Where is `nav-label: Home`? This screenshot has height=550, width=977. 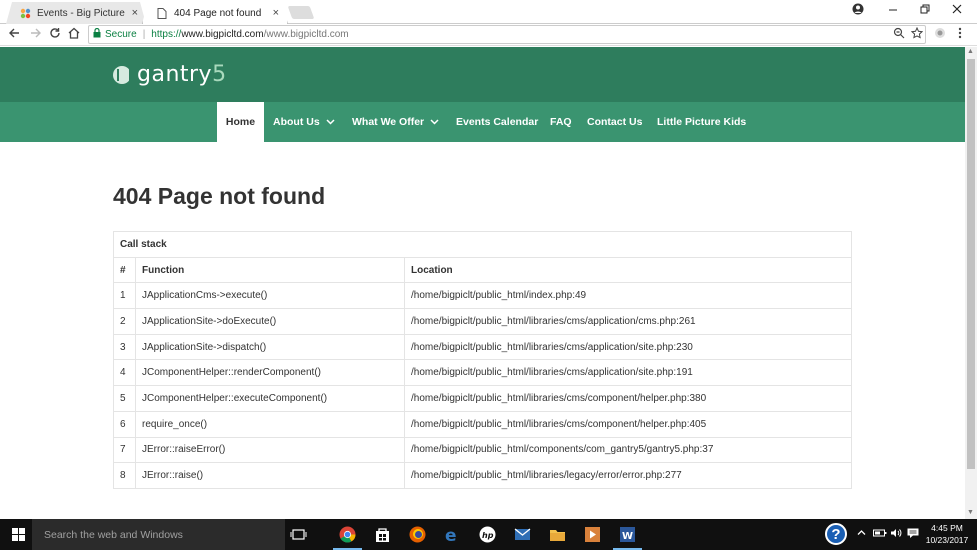 nav-label: Home is located at coordinates (240, 122).